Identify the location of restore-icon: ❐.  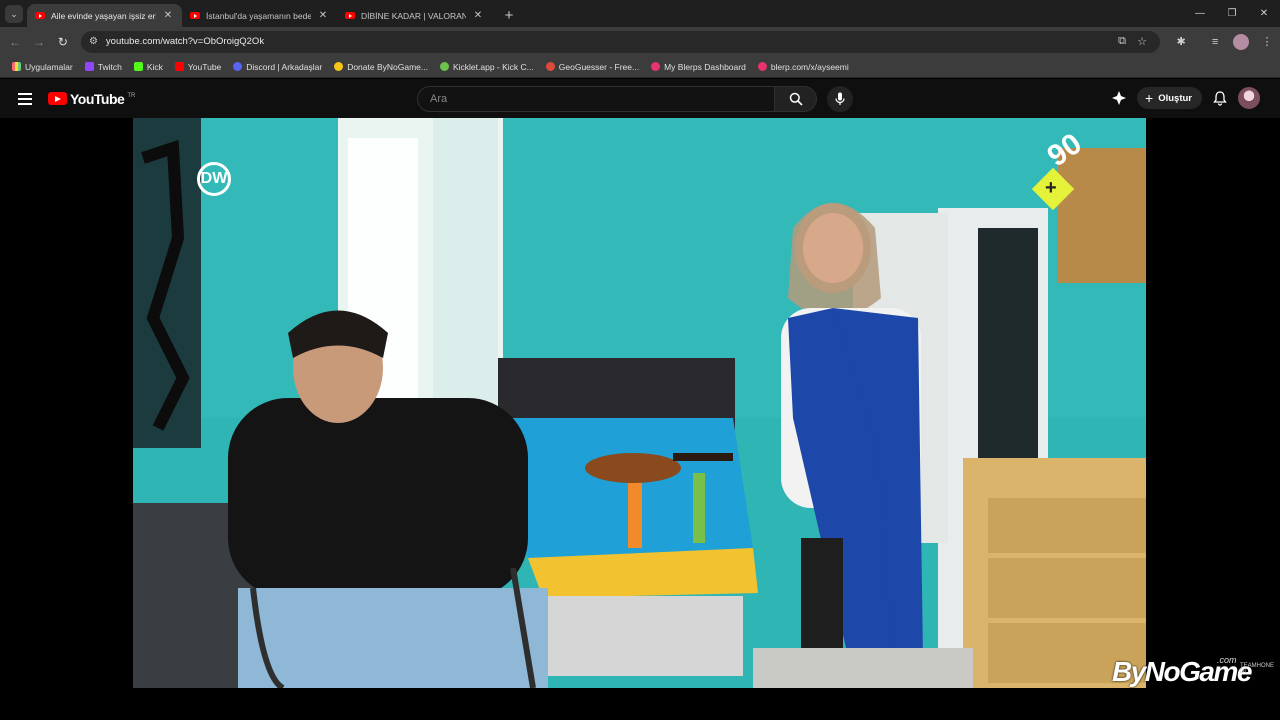
(1232, 13).